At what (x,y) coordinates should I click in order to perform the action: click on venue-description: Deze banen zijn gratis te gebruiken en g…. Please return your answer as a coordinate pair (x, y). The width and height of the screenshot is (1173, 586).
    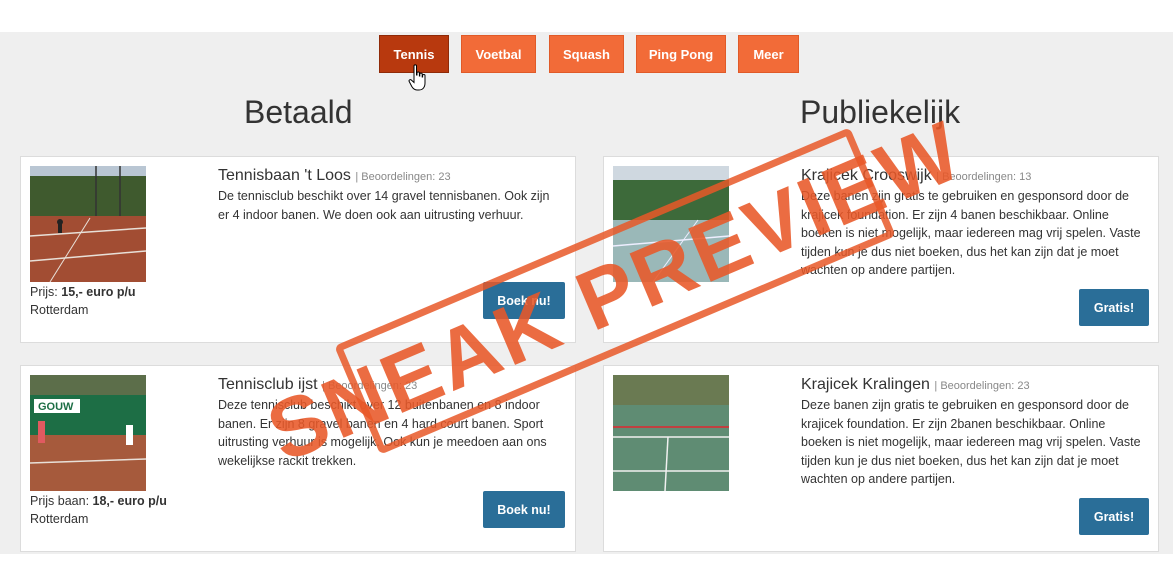
    Looking at the image, I should click on (971, 442).